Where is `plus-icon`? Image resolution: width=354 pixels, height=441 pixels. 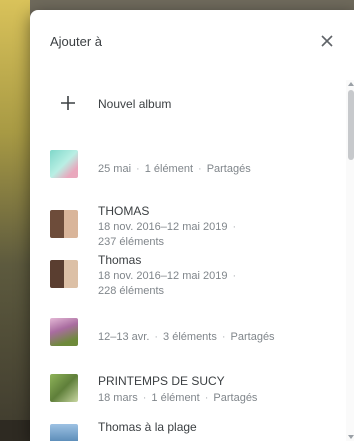 plus-icon is located at coordinates (68, 103).